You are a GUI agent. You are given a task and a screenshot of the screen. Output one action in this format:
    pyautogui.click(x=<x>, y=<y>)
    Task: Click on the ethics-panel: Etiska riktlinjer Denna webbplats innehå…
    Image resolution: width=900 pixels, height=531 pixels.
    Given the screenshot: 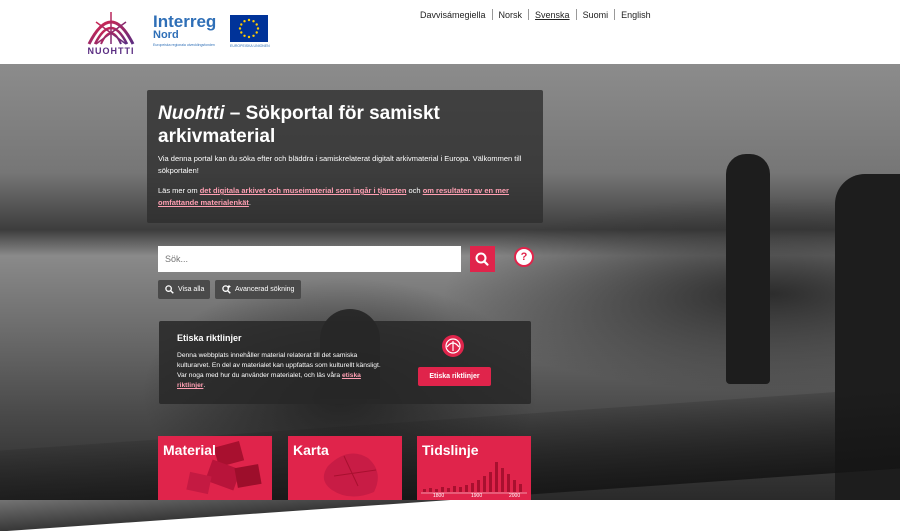 What is the action you would take?
    pyautogui.click(x=345, y=362)
    